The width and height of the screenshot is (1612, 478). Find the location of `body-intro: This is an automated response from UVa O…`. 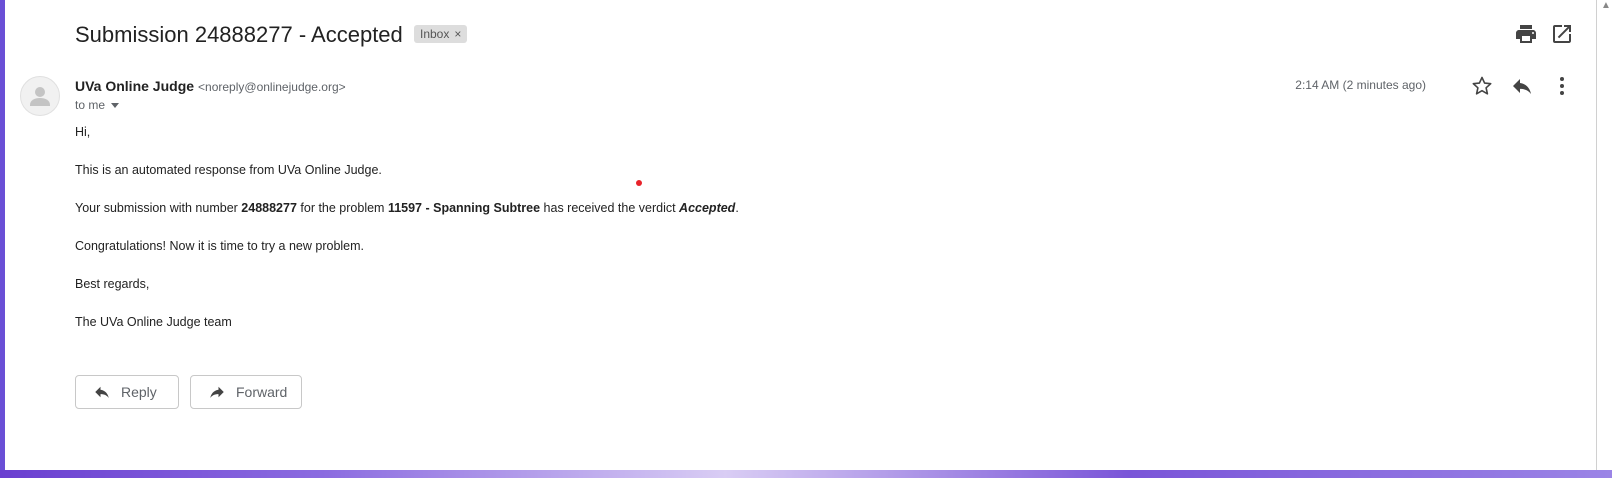

body-intro: This is an automated response from UVa O… is located at coordinates (228, 170).